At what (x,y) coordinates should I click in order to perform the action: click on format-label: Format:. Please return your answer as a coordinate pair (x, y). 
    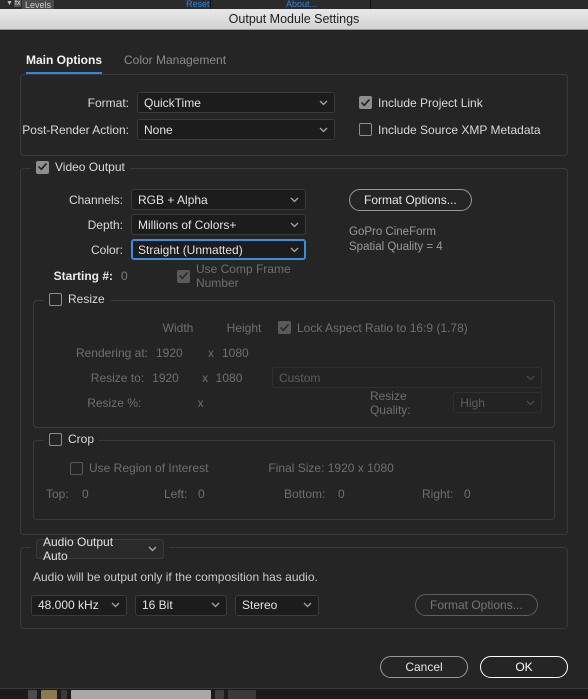
    Looking at the image, I should click on (108, 102).